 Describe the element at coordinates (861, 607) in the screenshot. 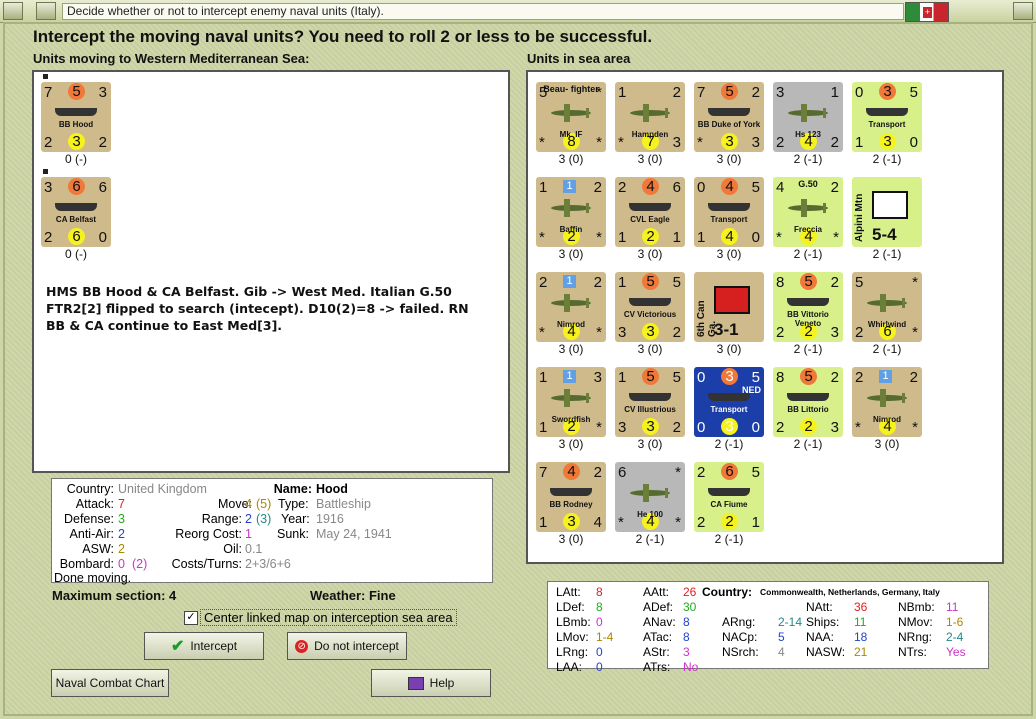

I see `stat-value: 36` at that location.